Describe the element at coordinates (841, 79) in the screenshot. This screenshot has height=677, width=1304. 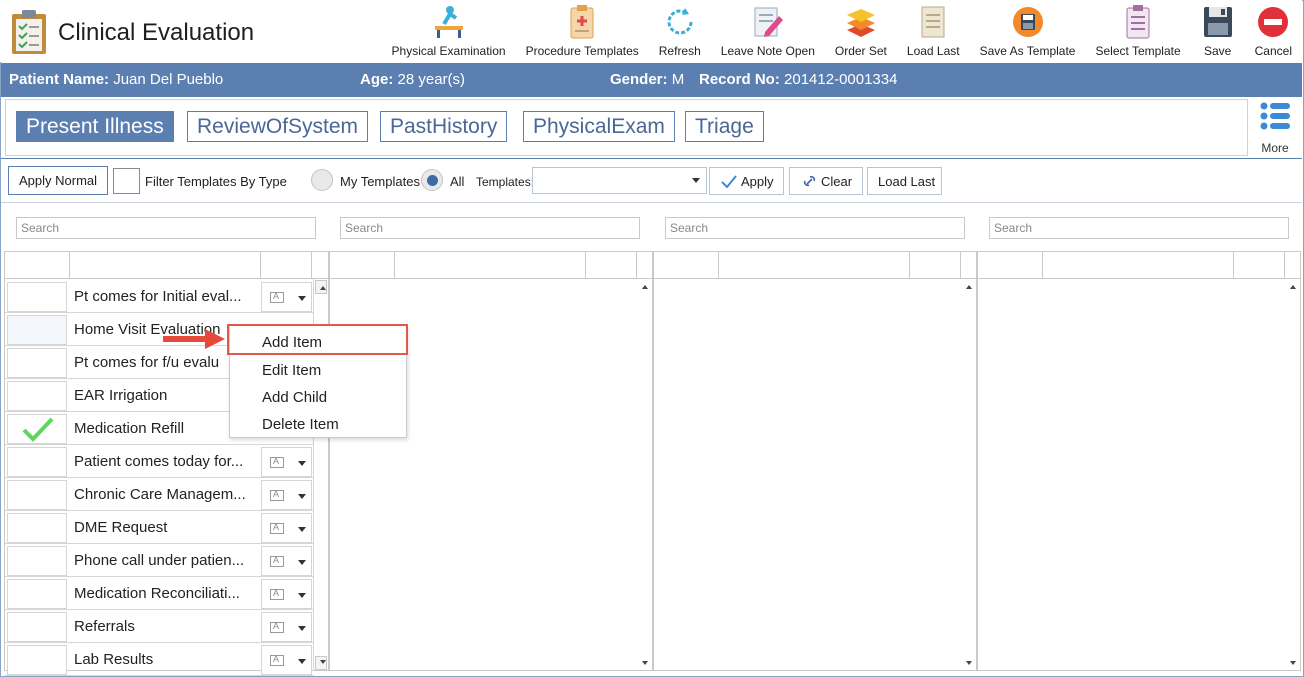
I see `patient-record-value: 201412-0001334` at that location.